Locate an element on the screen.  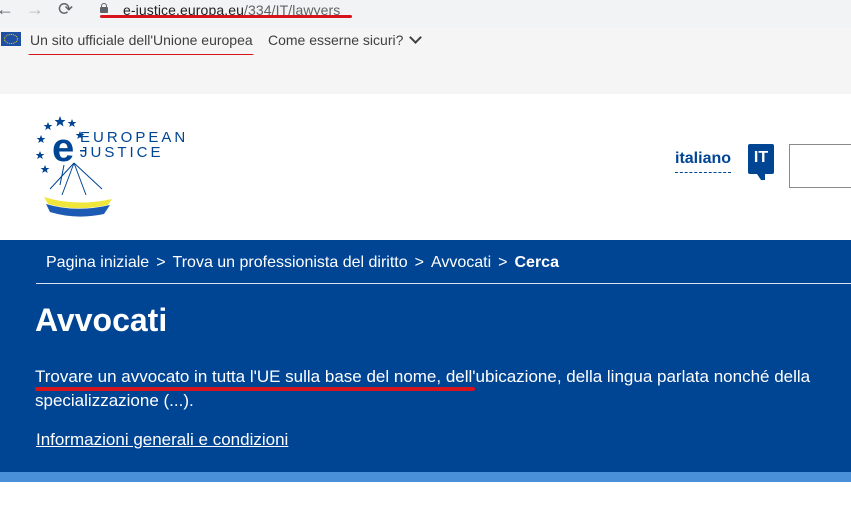
logo-letter: e is located at coordinates (63, 148).